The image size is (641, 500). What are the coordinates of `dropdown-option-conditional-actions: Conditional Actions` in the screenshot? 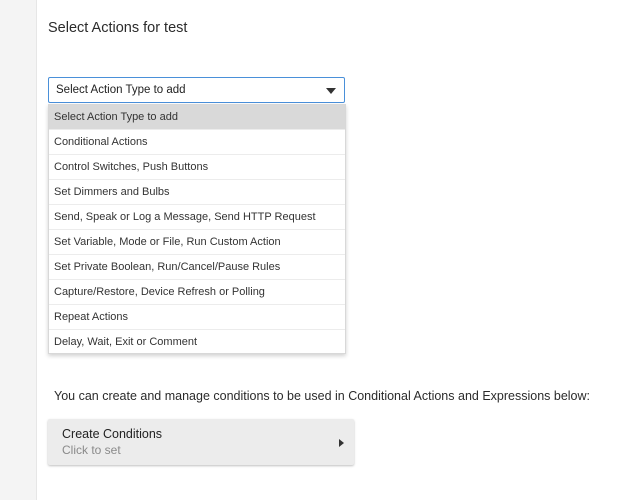 It's located at (197, 142).